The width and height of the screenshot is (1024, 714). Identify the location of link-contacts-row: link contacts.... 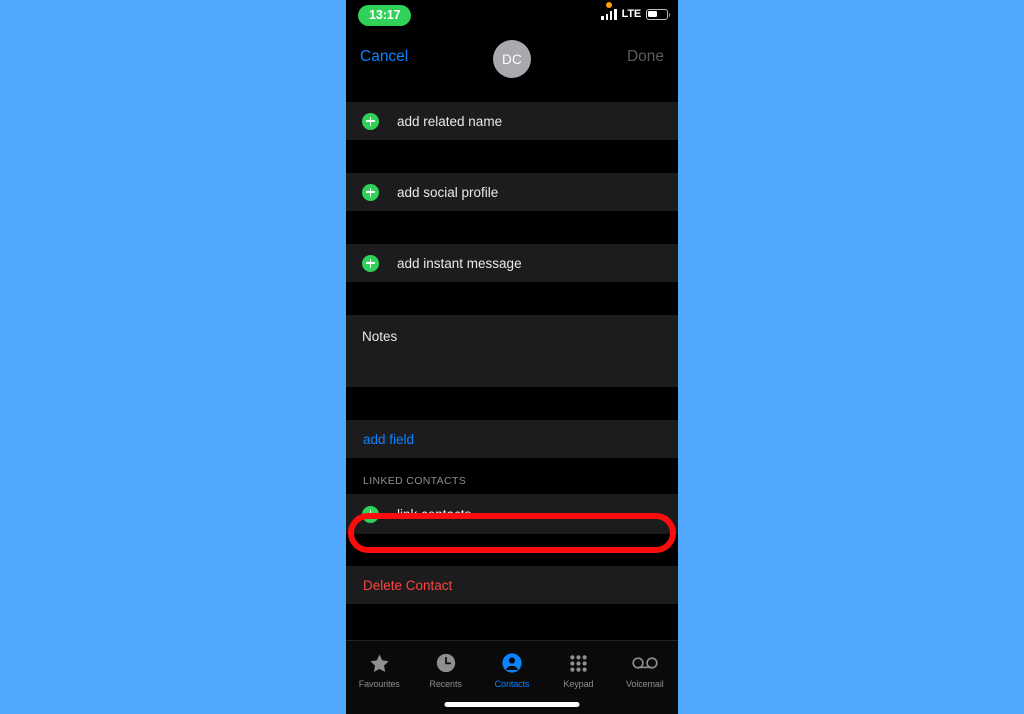
(512, 514).